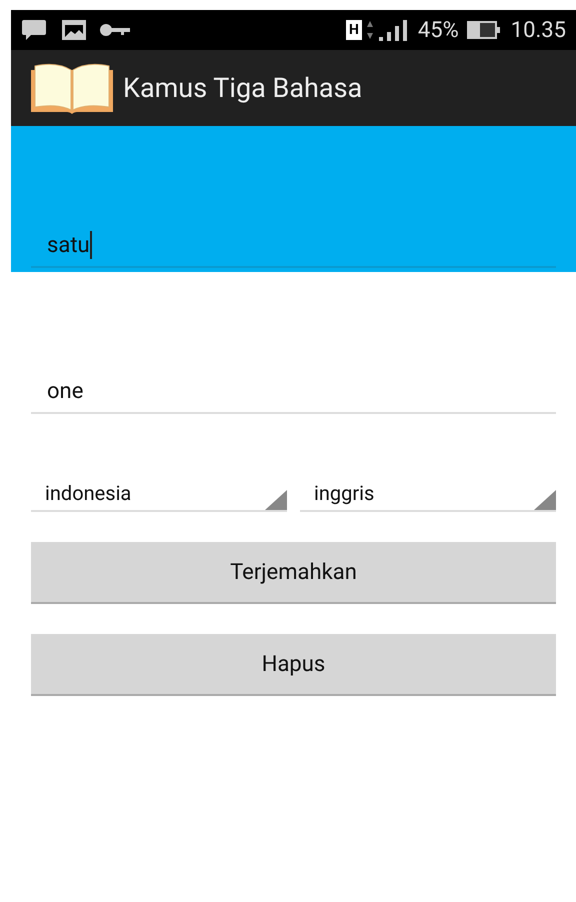  Describe the element at coordinates (393, 30) in the screenshot. I see `signal-icon` at that location.